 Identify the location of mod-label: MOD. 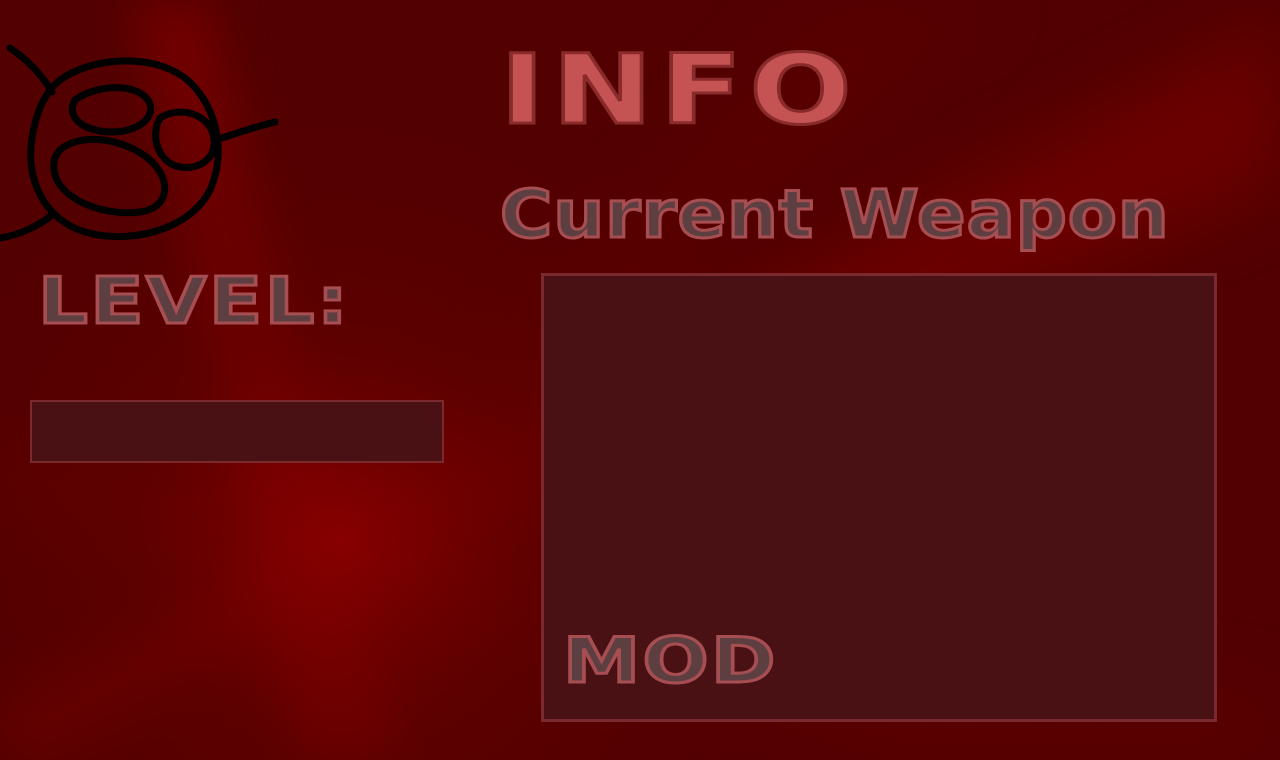
(669, 660).